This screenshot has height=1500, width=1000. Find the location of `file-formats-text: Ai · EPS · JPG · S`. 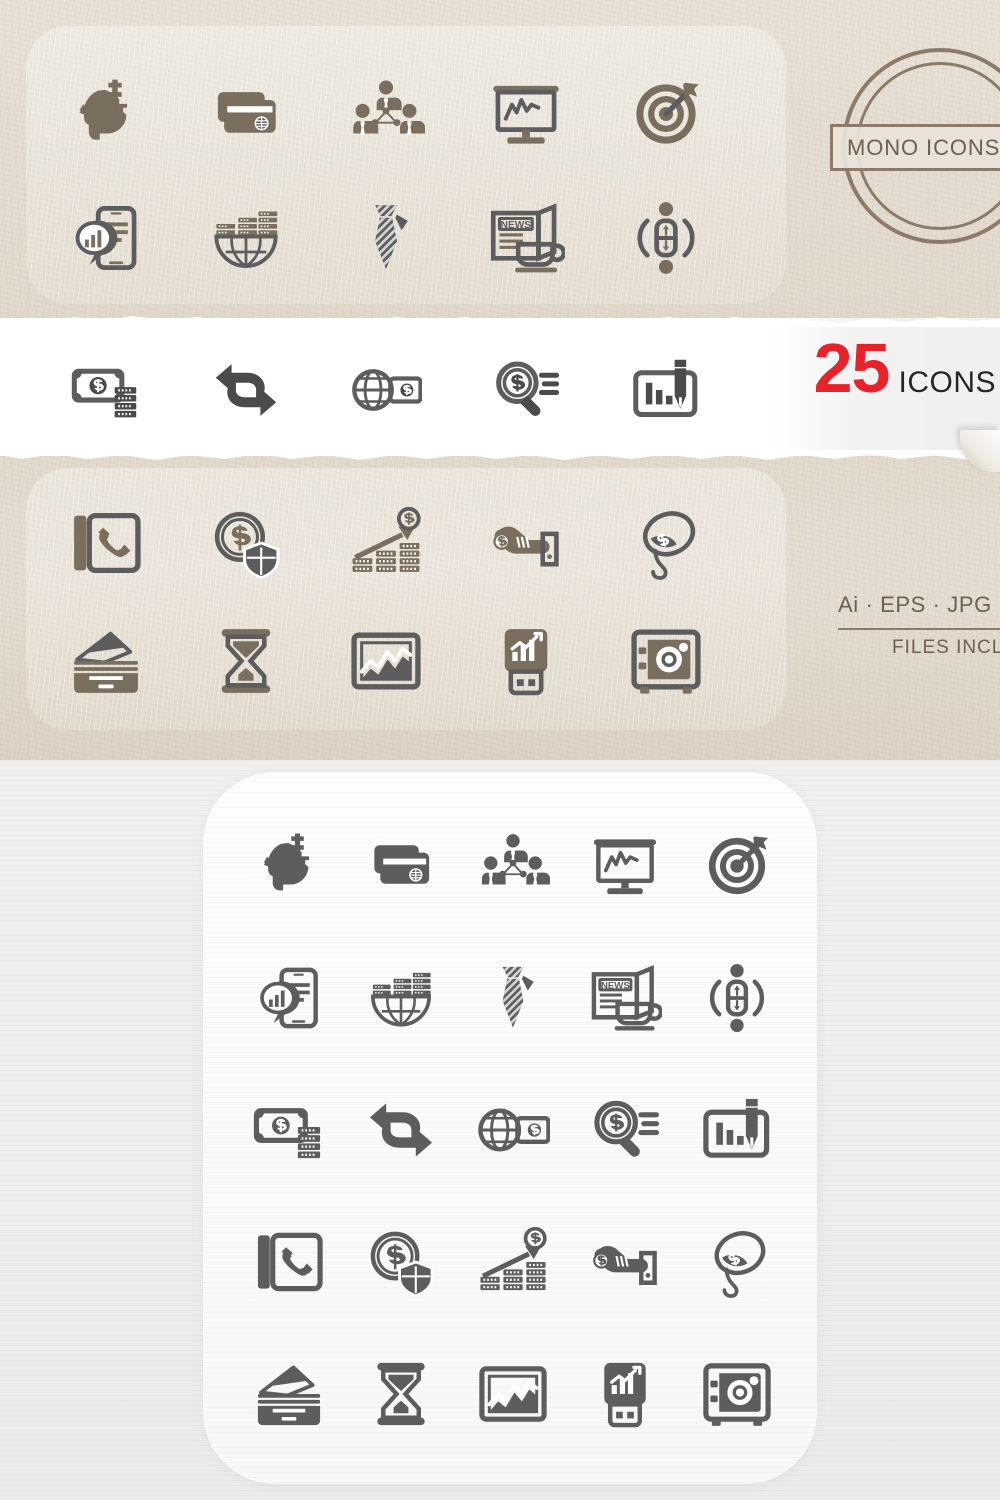

file-formats-text: Ai · EPS · JPG · S is located at coordinates (919, 604).